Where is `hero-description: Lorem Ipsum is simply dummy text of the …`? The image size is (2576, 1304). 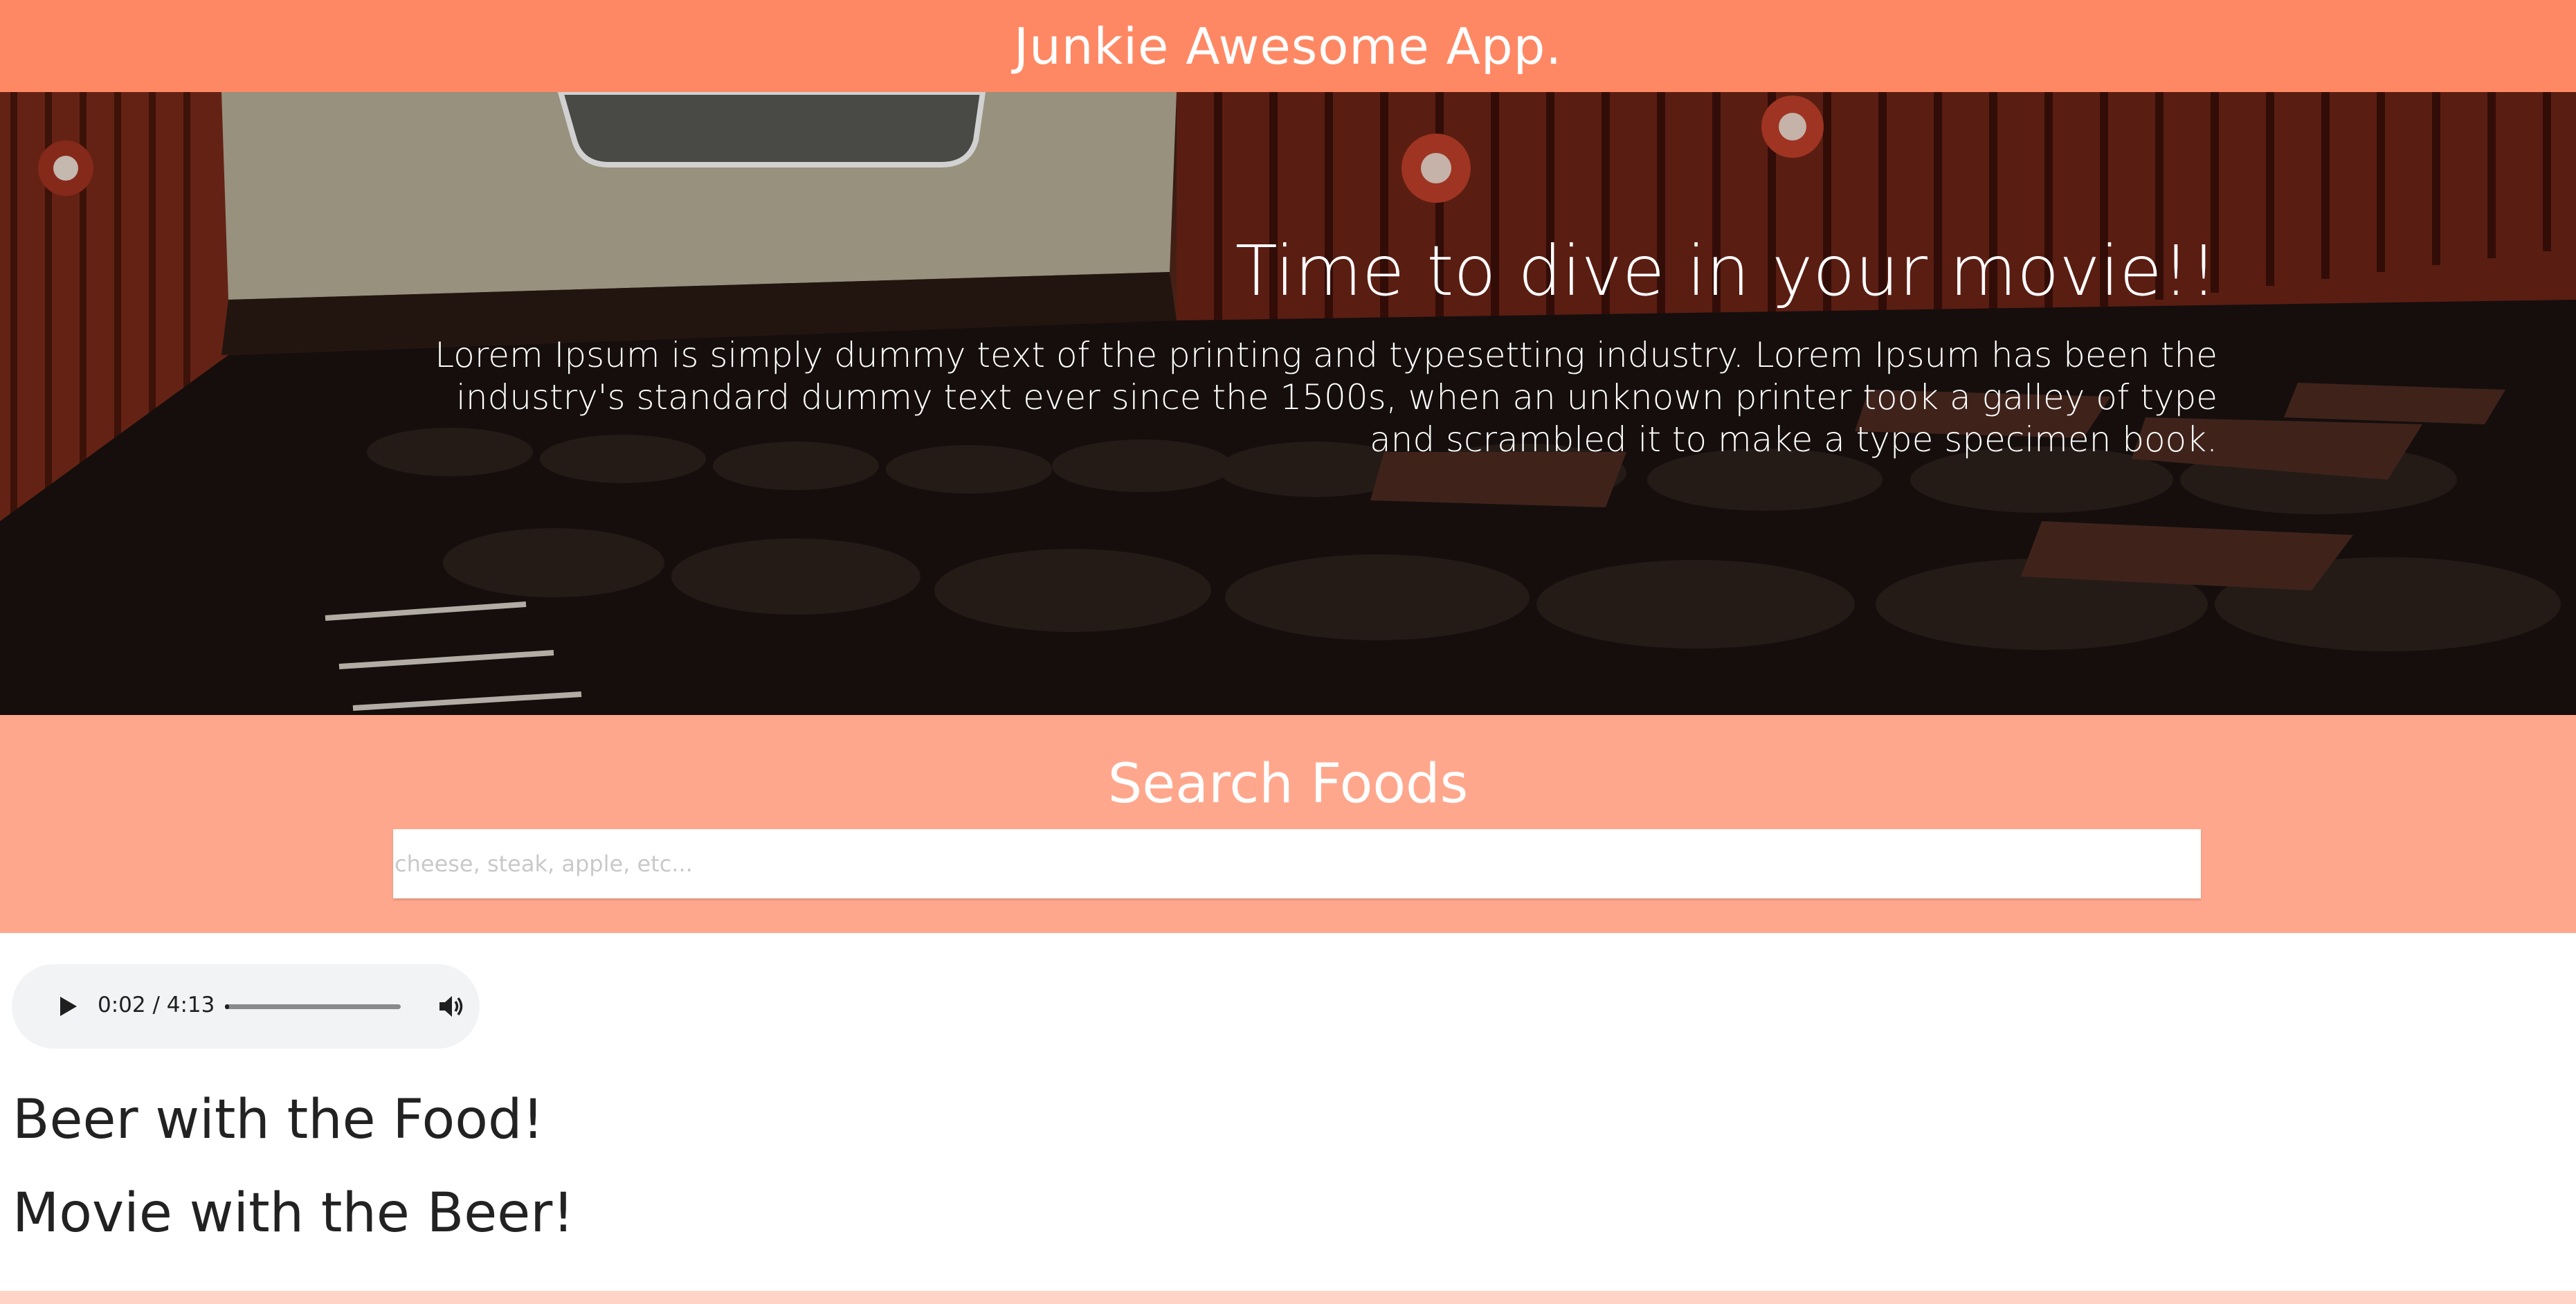 hero-description: Lorem Ipsum is simply dummy text of the … is located at coordinates (1326, 397).